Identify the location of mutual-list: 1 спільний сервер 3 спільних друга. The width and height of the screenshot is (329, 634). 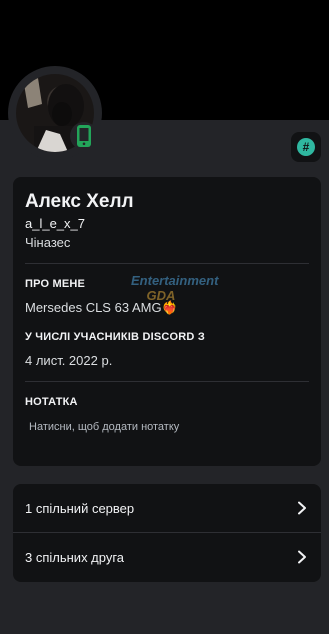
(167, 533).